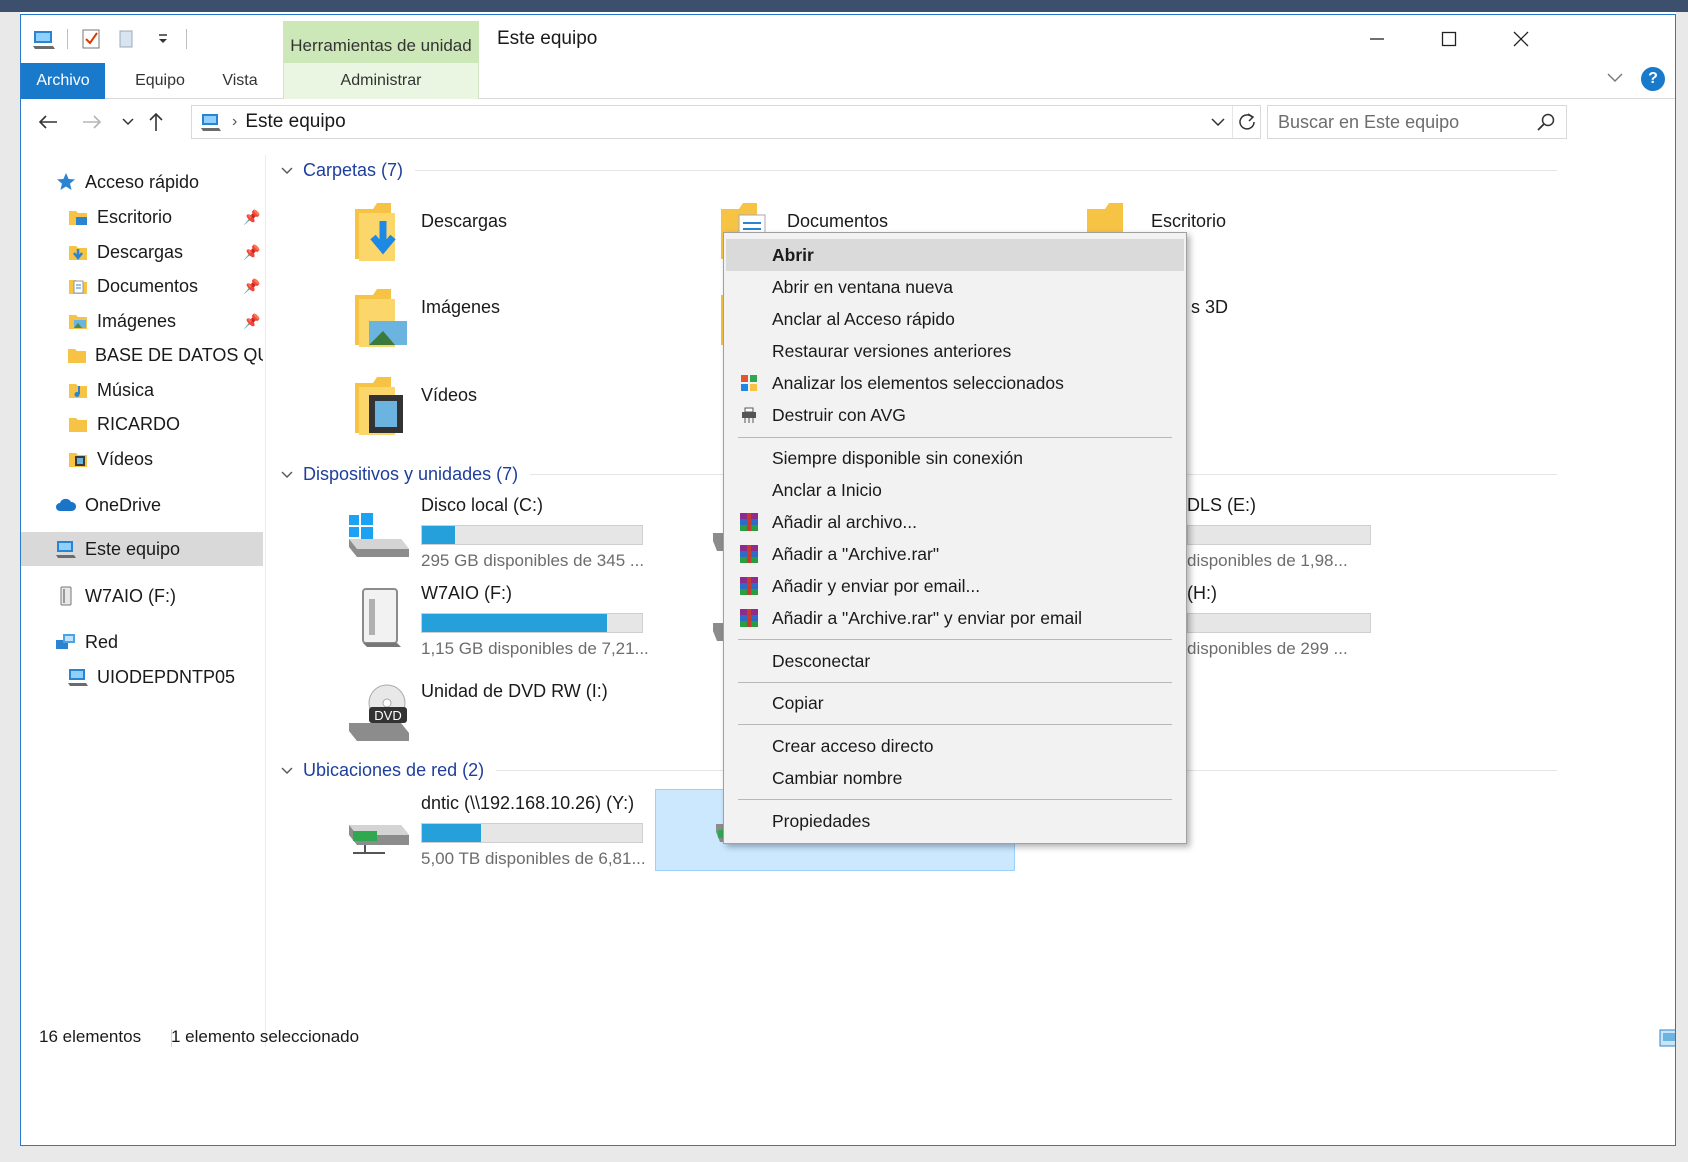 The height and width of the screenshot is (1162, 1688). Describe the element at coordinates (381, 42) in the screenshot. I see `drive-tools-context-tab-header: Herramientas de unidad` at that location.